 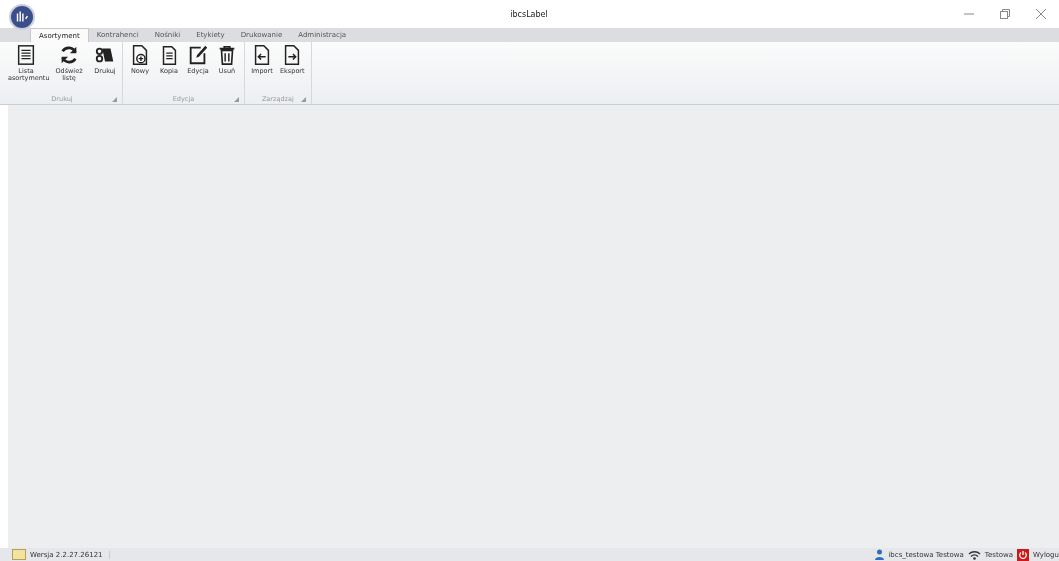 I want to click on refresh-icon, so click(x=69, y=55).